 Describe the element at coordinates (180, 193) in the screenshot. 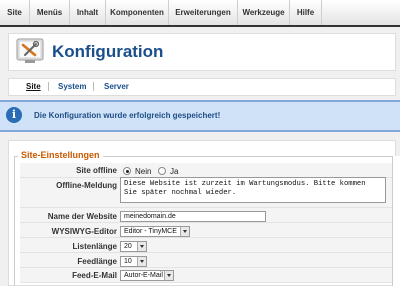

I see `offline-message-line: Sie später nochmal wieder.` at that location.